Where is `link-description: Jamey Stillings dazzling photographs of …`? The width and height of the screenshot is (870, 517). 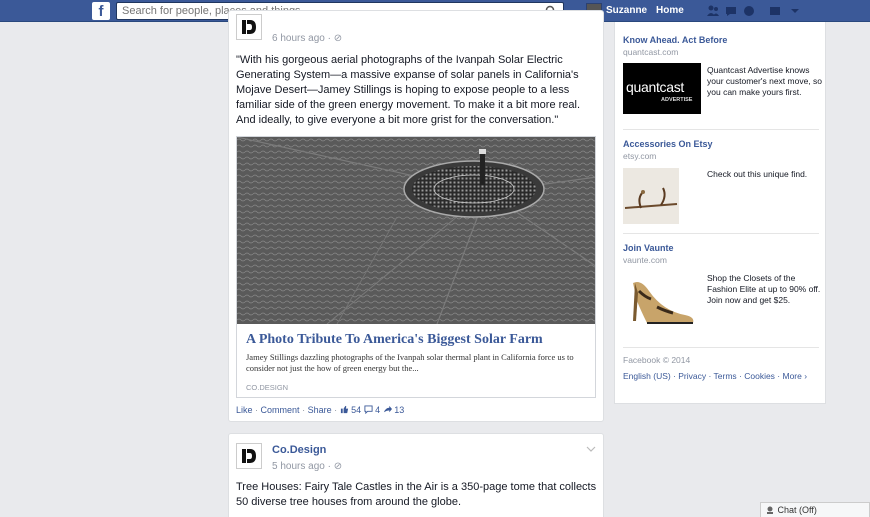 link-description: Jamey Stillings dazzling photographs of … is located at coordinates (410, 362).